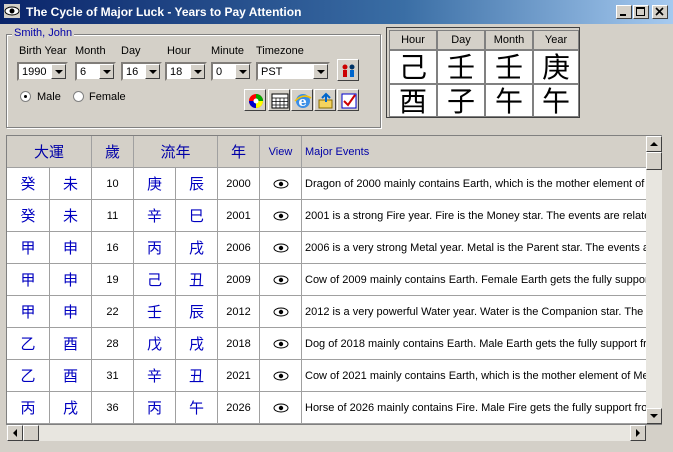  I want to click on color-wheel-icon, so click(256, 101).